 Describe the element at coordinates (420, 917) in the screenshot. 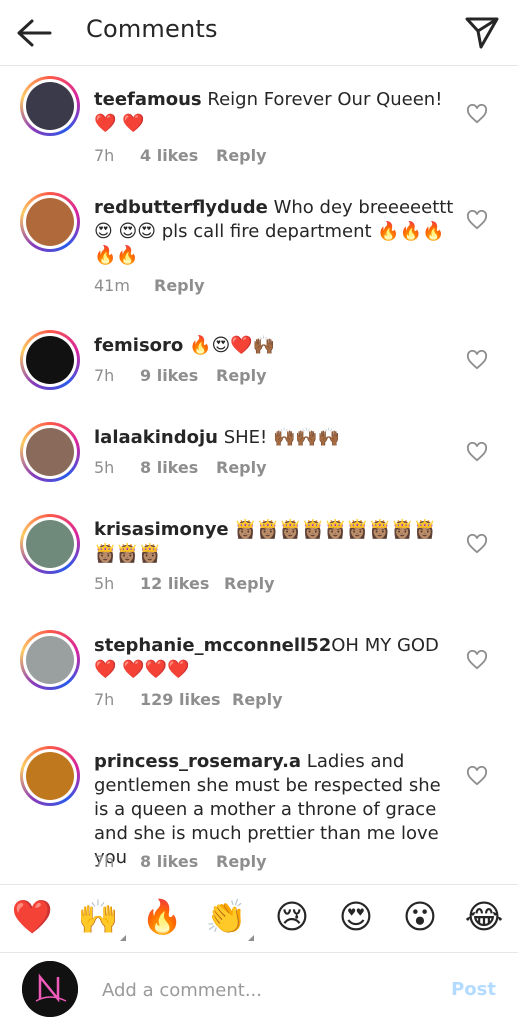

I see `reaction-surprised: 😮` at that location.